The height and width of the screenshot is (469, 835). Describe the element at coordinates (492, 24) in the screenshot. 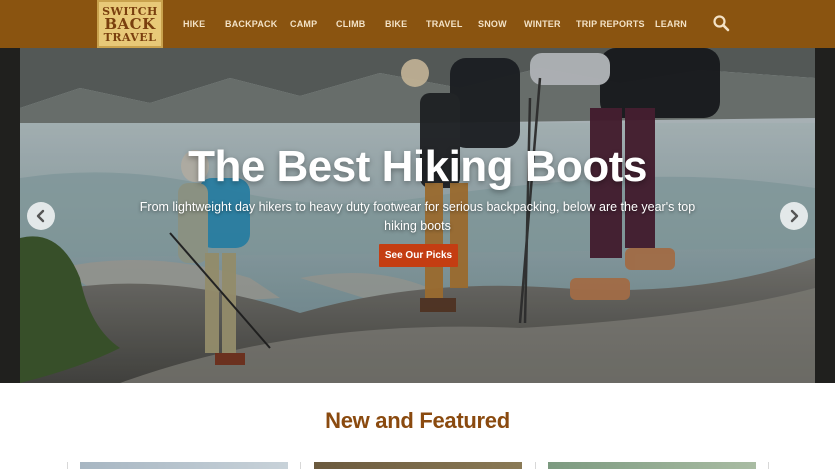

I see `nav-item-snow: SNOW` at that location.